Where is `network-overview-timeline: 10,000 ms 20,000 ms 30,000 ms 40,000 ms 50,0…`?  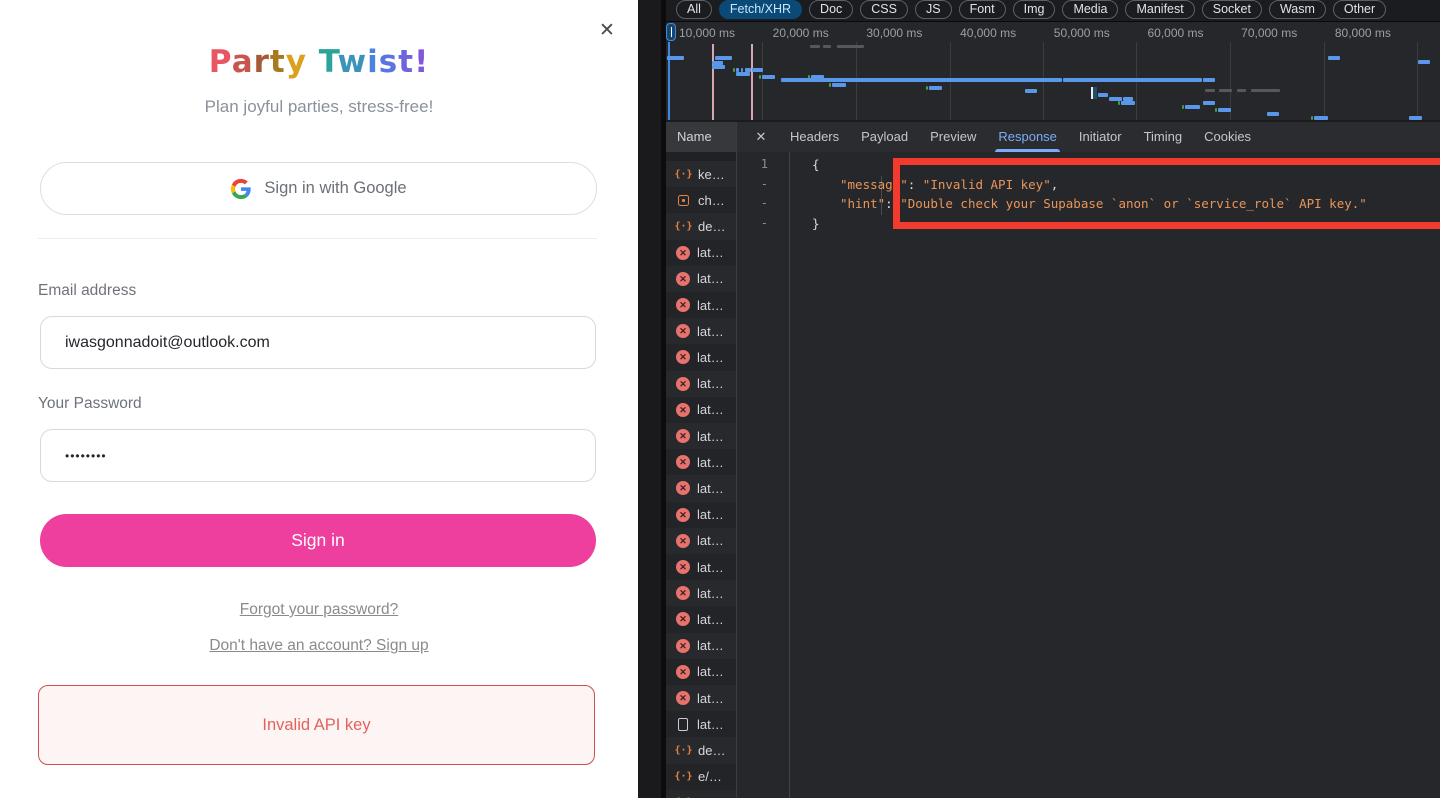
network-overview-timeline: 10,000 ms 20,000 ms 30,000 ms 40,000 ms 50,0… is located at coordinates (1053, 71).